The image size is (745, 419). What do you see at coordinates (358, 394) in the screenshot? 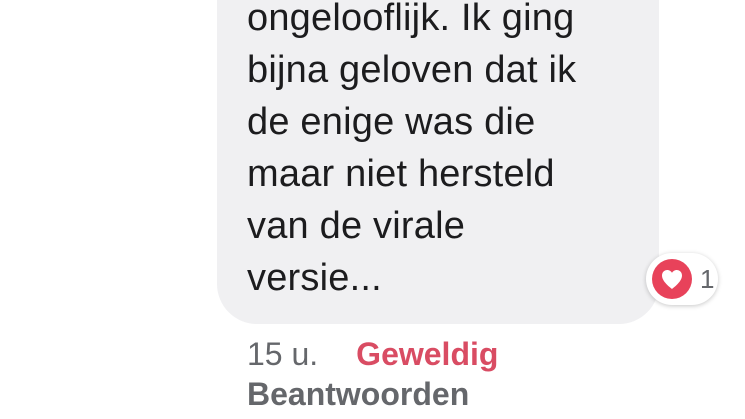
I see `reply-button: Beantwoorden` at bounding box center [358, 394].